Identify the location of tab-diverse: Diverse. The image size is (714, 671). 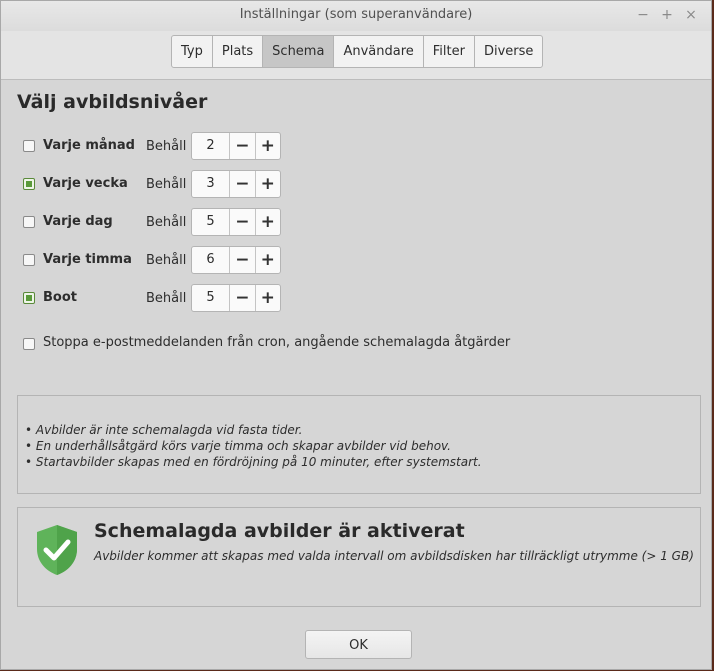
(508, 51).